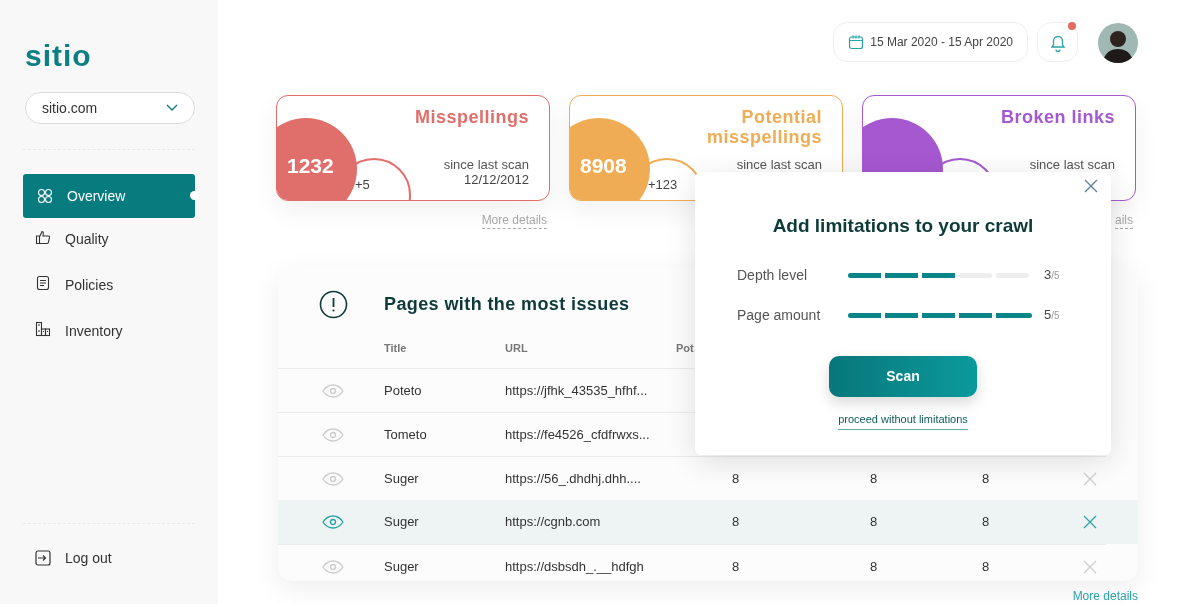 The image size is (1200, 604). What do you see at coordinates (471, 117) in the screenshot?
I see `card-title: Misspellings` at bounding box center [471, 117].